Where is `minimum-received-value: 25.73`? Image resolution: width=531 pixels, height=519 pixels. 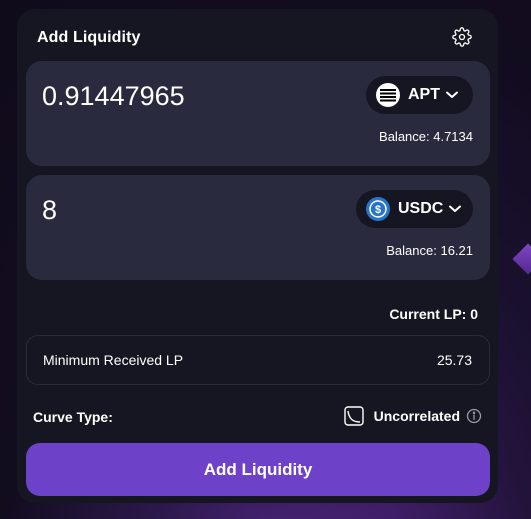 minimum-received-value: 25.73 is located at coordinates (454, 360).